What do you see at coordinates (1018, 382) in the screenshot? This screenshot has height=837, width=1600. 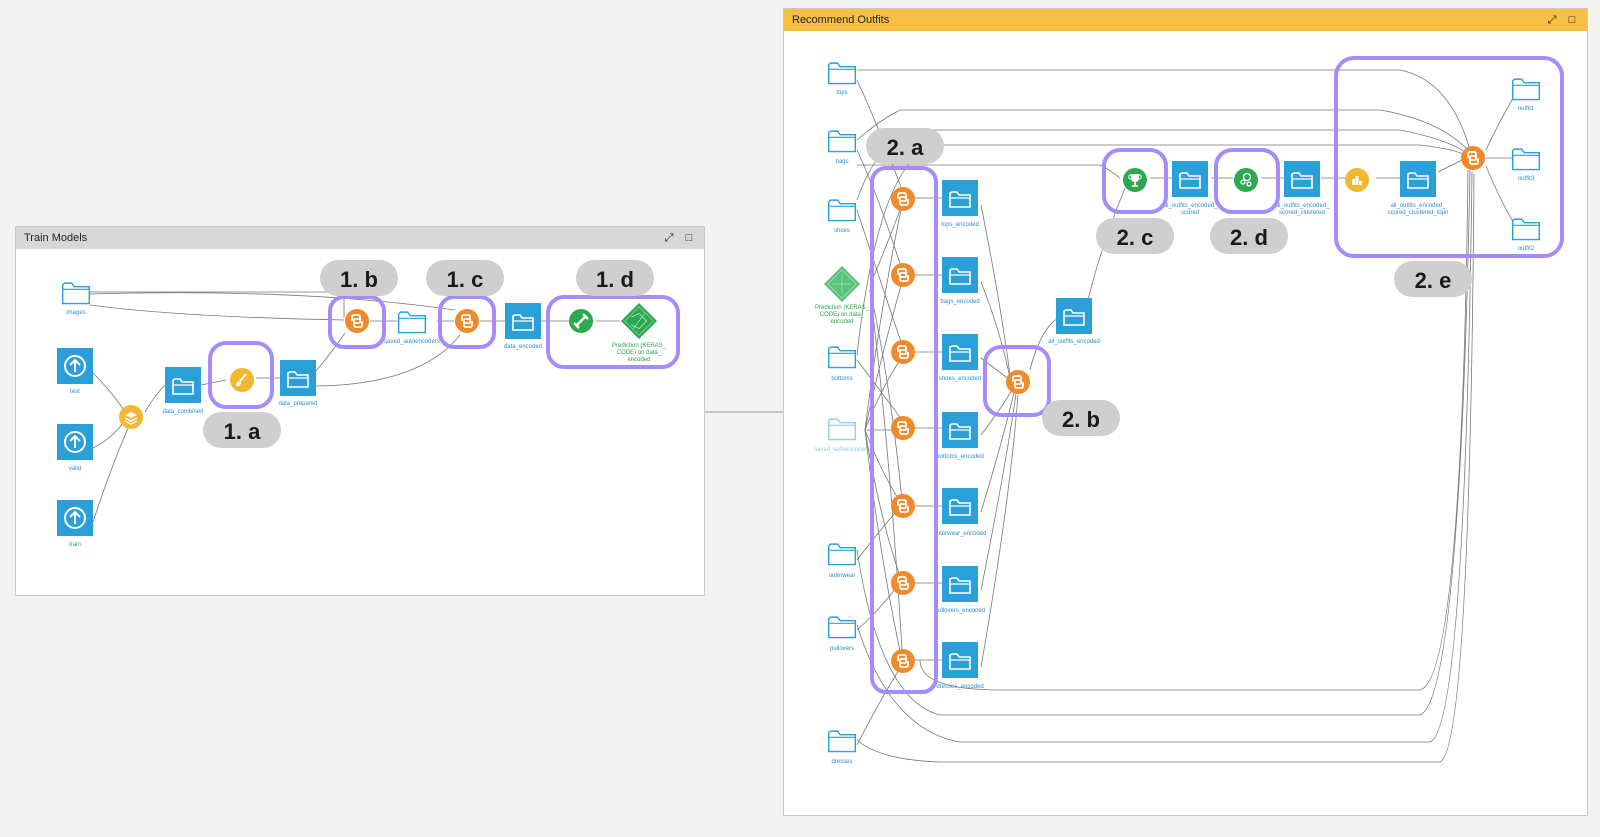 I see `python-recipe-2b` at bounding box center [1018, 382].